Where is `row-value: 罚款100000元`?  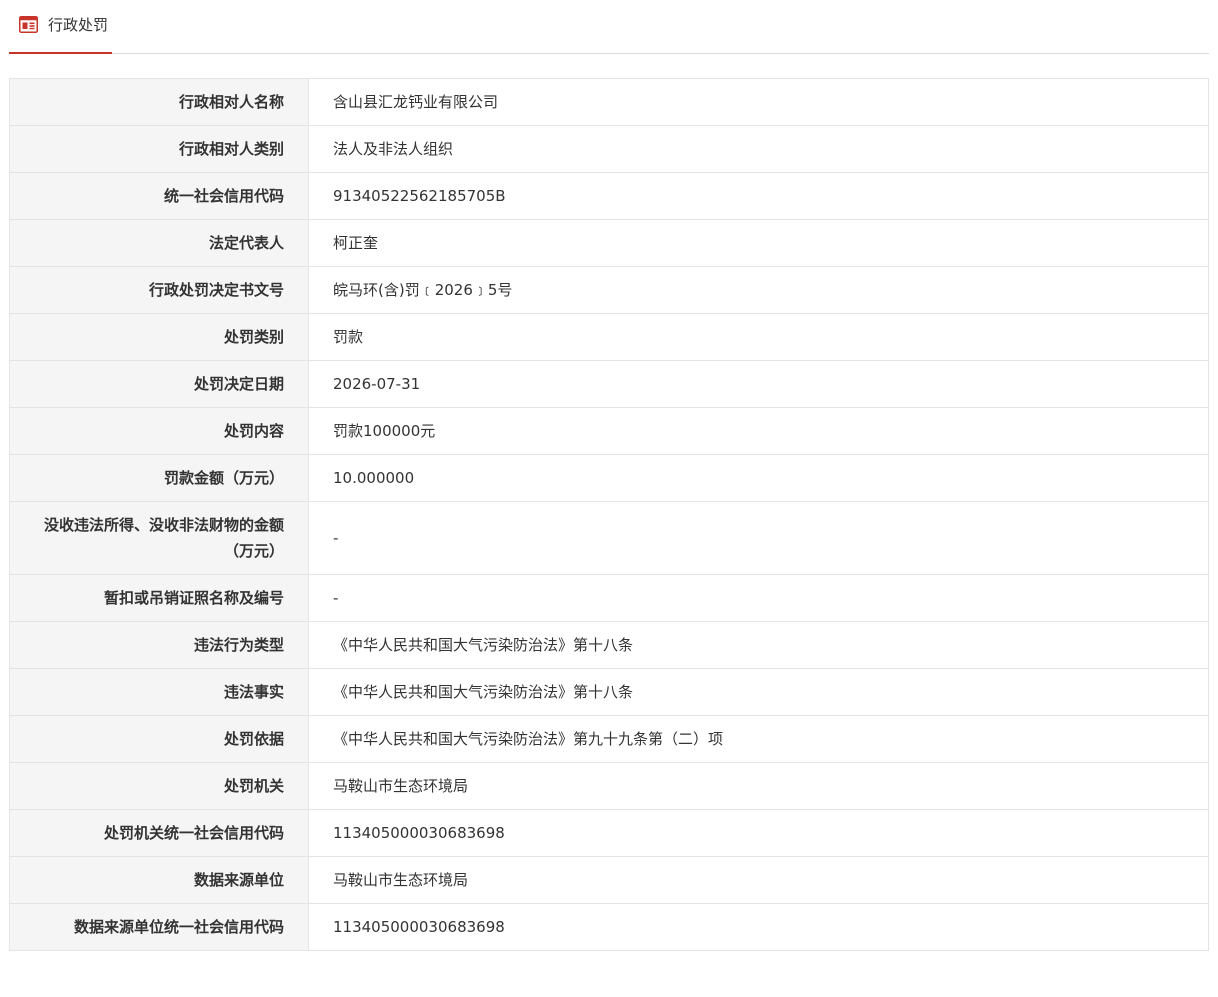 row-value: 罚款100000元 is located at coordinates (758, 431).